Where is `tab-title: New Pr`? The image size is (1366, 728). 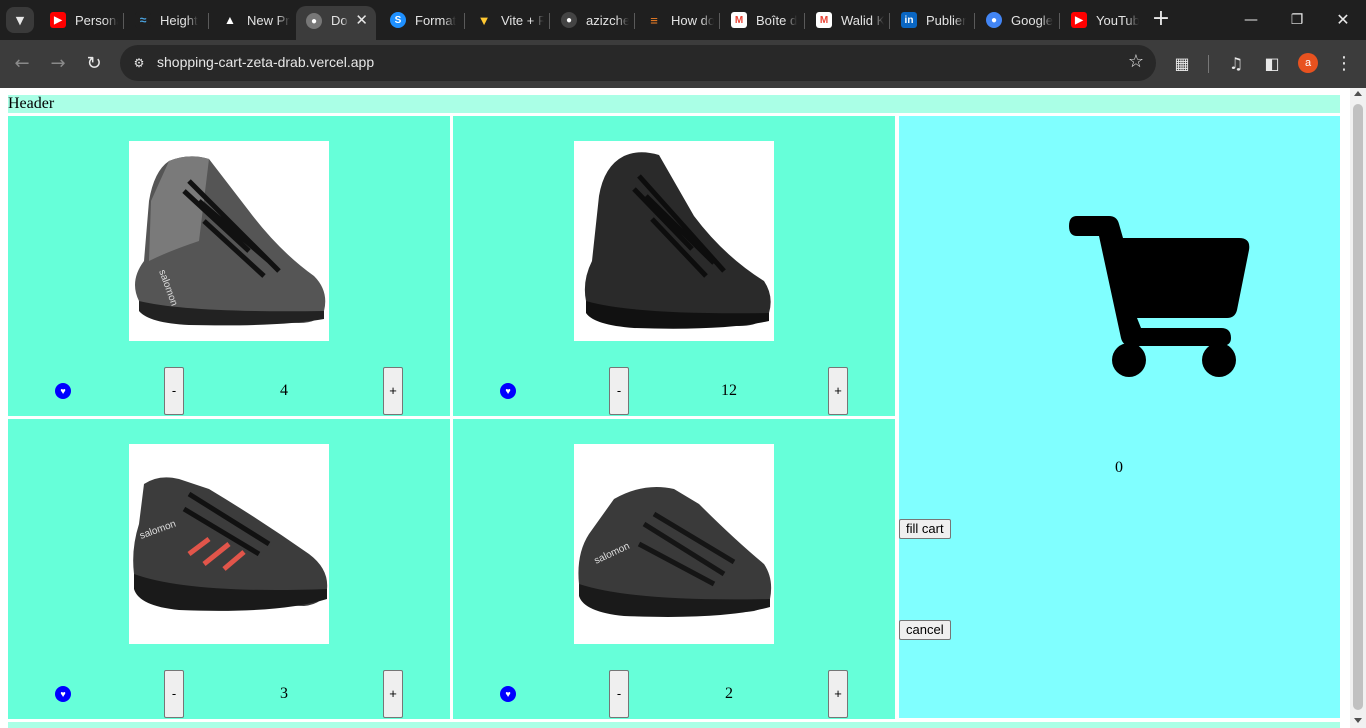
tab-title: New Pr is located at coordinates (268, 20).